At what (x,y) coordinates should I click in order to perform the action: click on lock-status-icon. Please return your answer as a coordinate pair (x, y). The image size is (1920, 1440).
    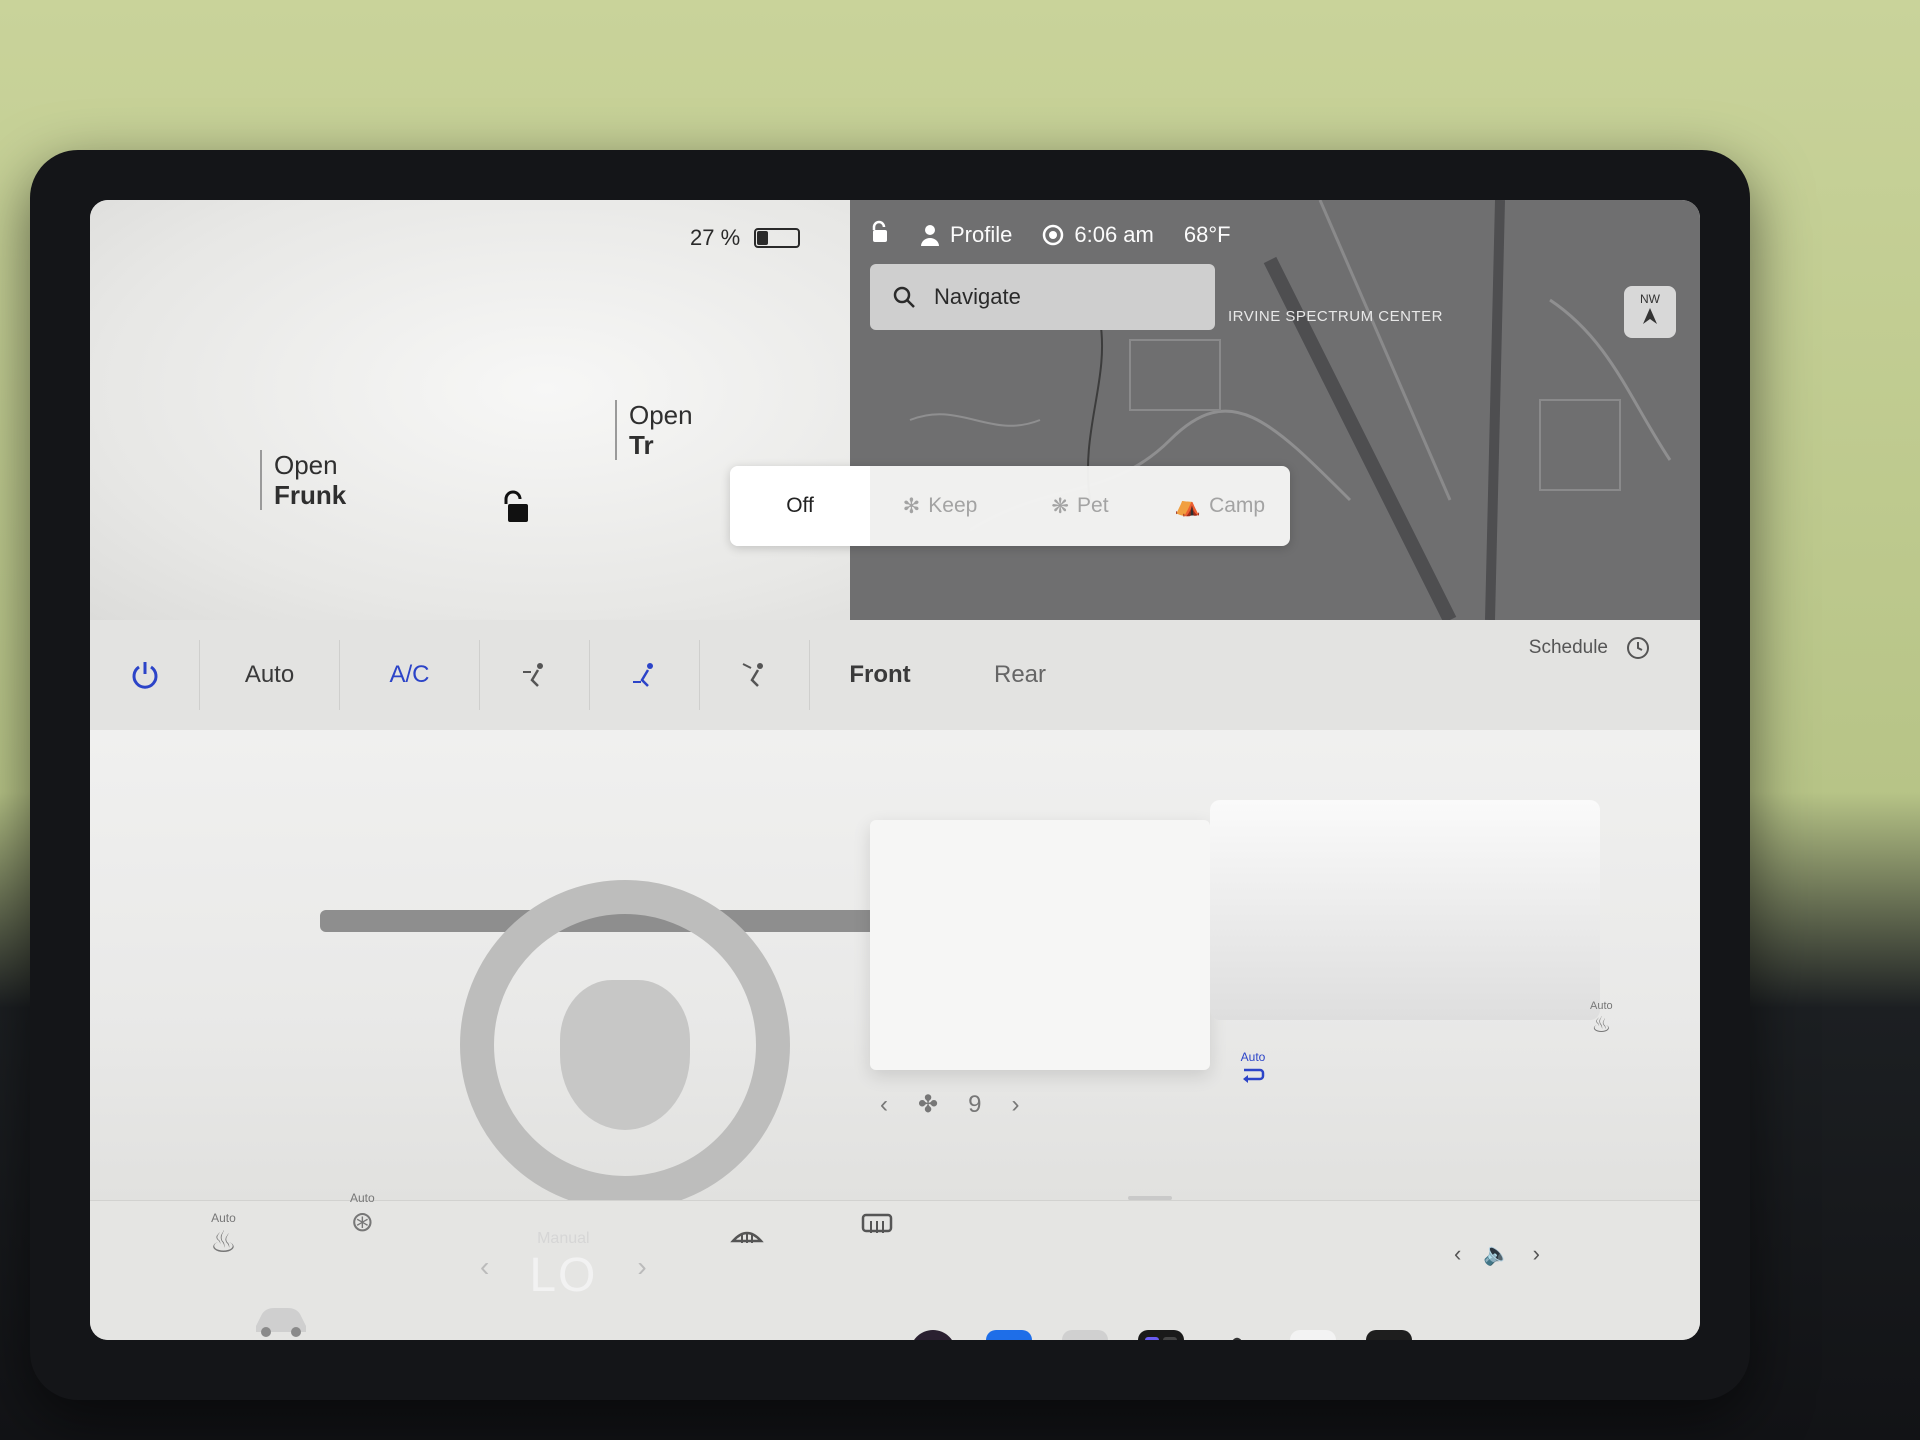
    Looking at the image, I should click on (880, 235).